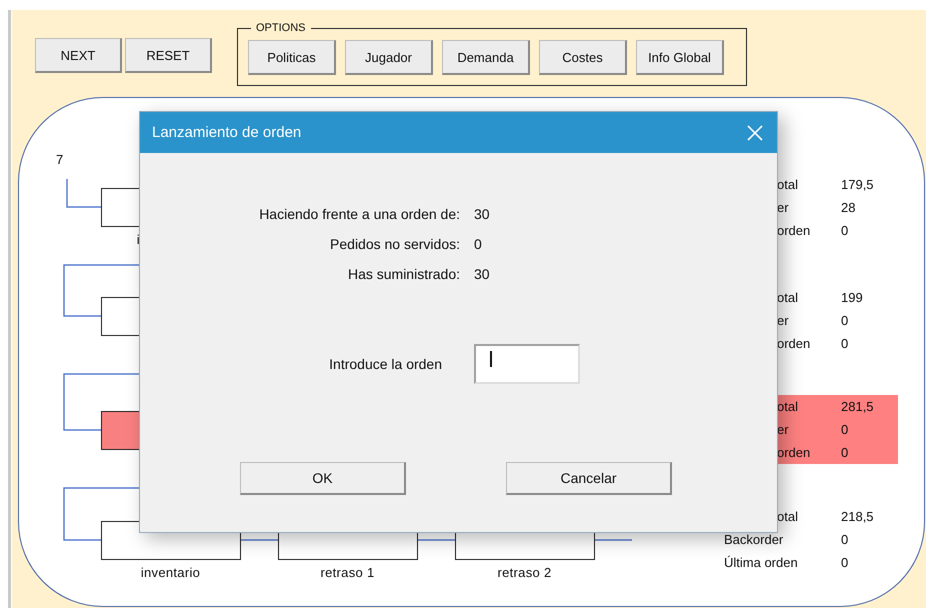  What do you see at coordinates (761, 562) in the screenshot?
I see `stat-label: Última orden` at bounding box center [761, 562].